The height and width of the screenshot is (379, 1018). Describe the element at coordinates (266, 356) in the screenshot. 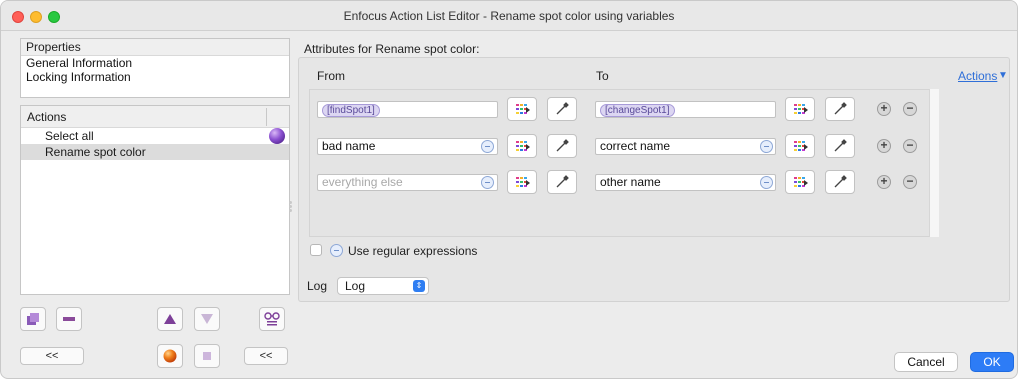

I see `collapse-button: <<` at that location.